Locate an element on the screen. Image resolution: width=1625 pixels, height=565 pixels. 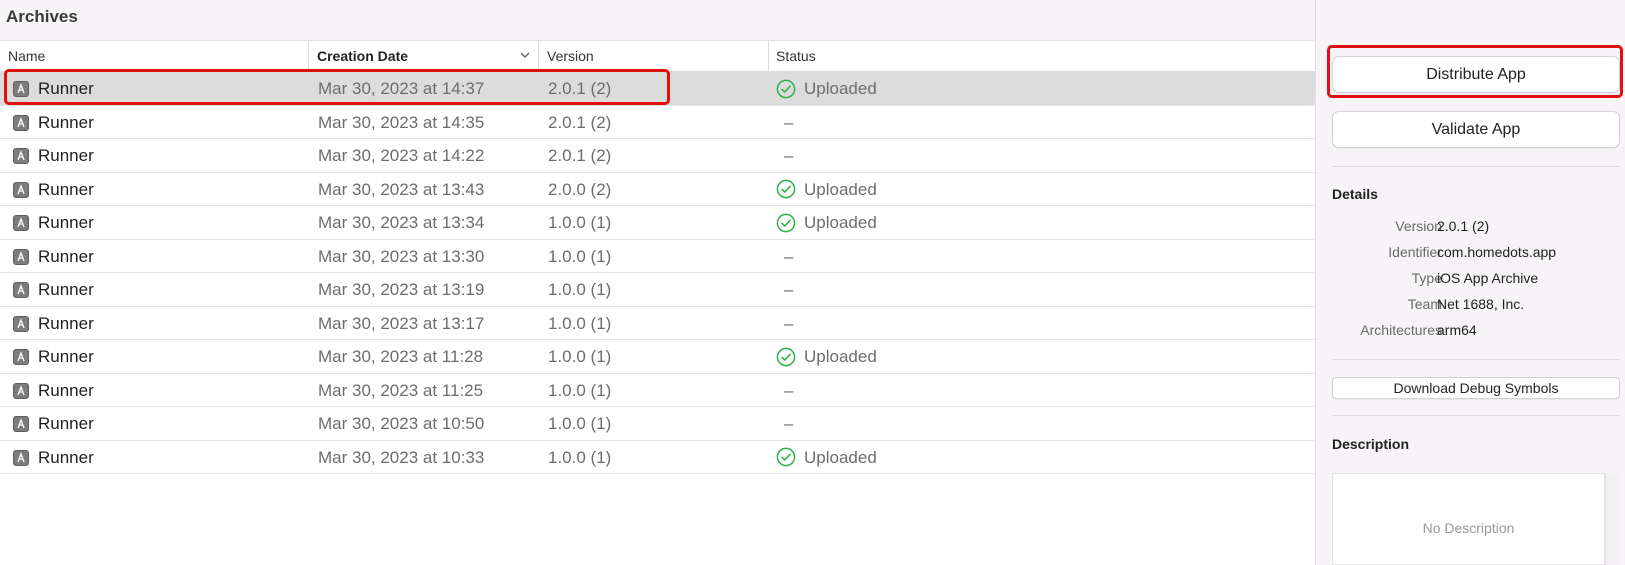
window-title: Archives is located at coordinates (42, 16).